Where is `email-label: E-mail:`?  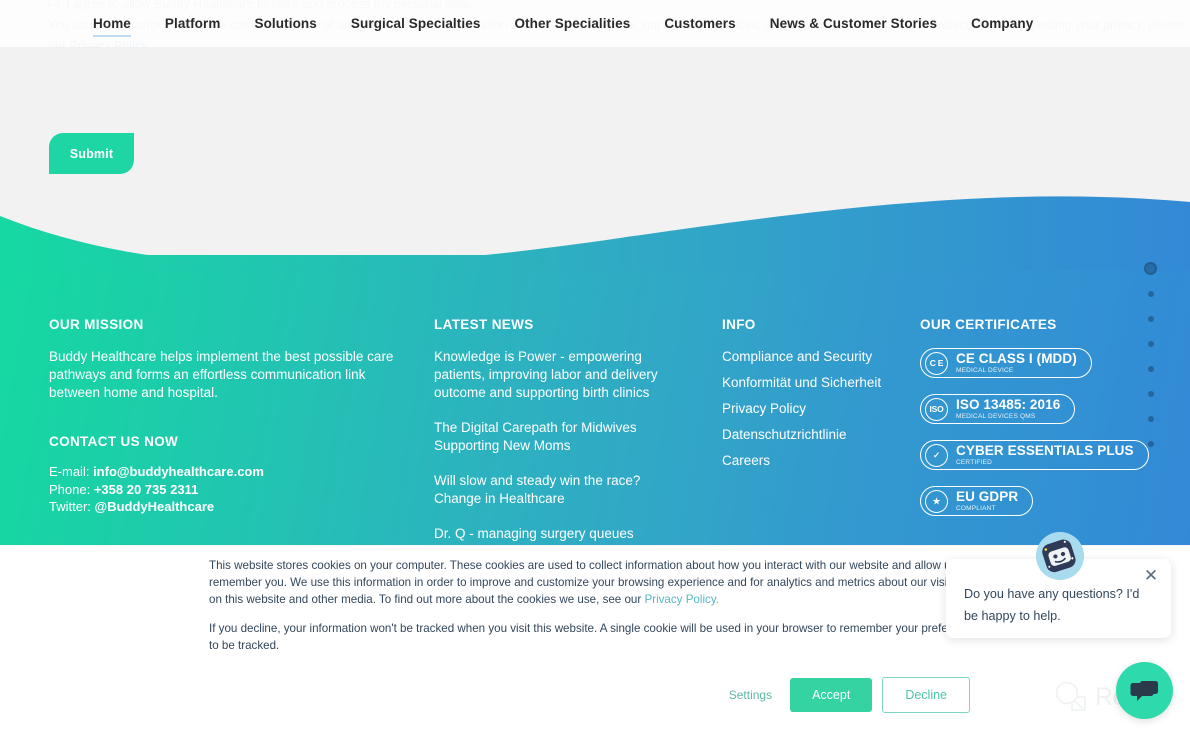
email-label: E-mail: is located at coordinates (71, 471).